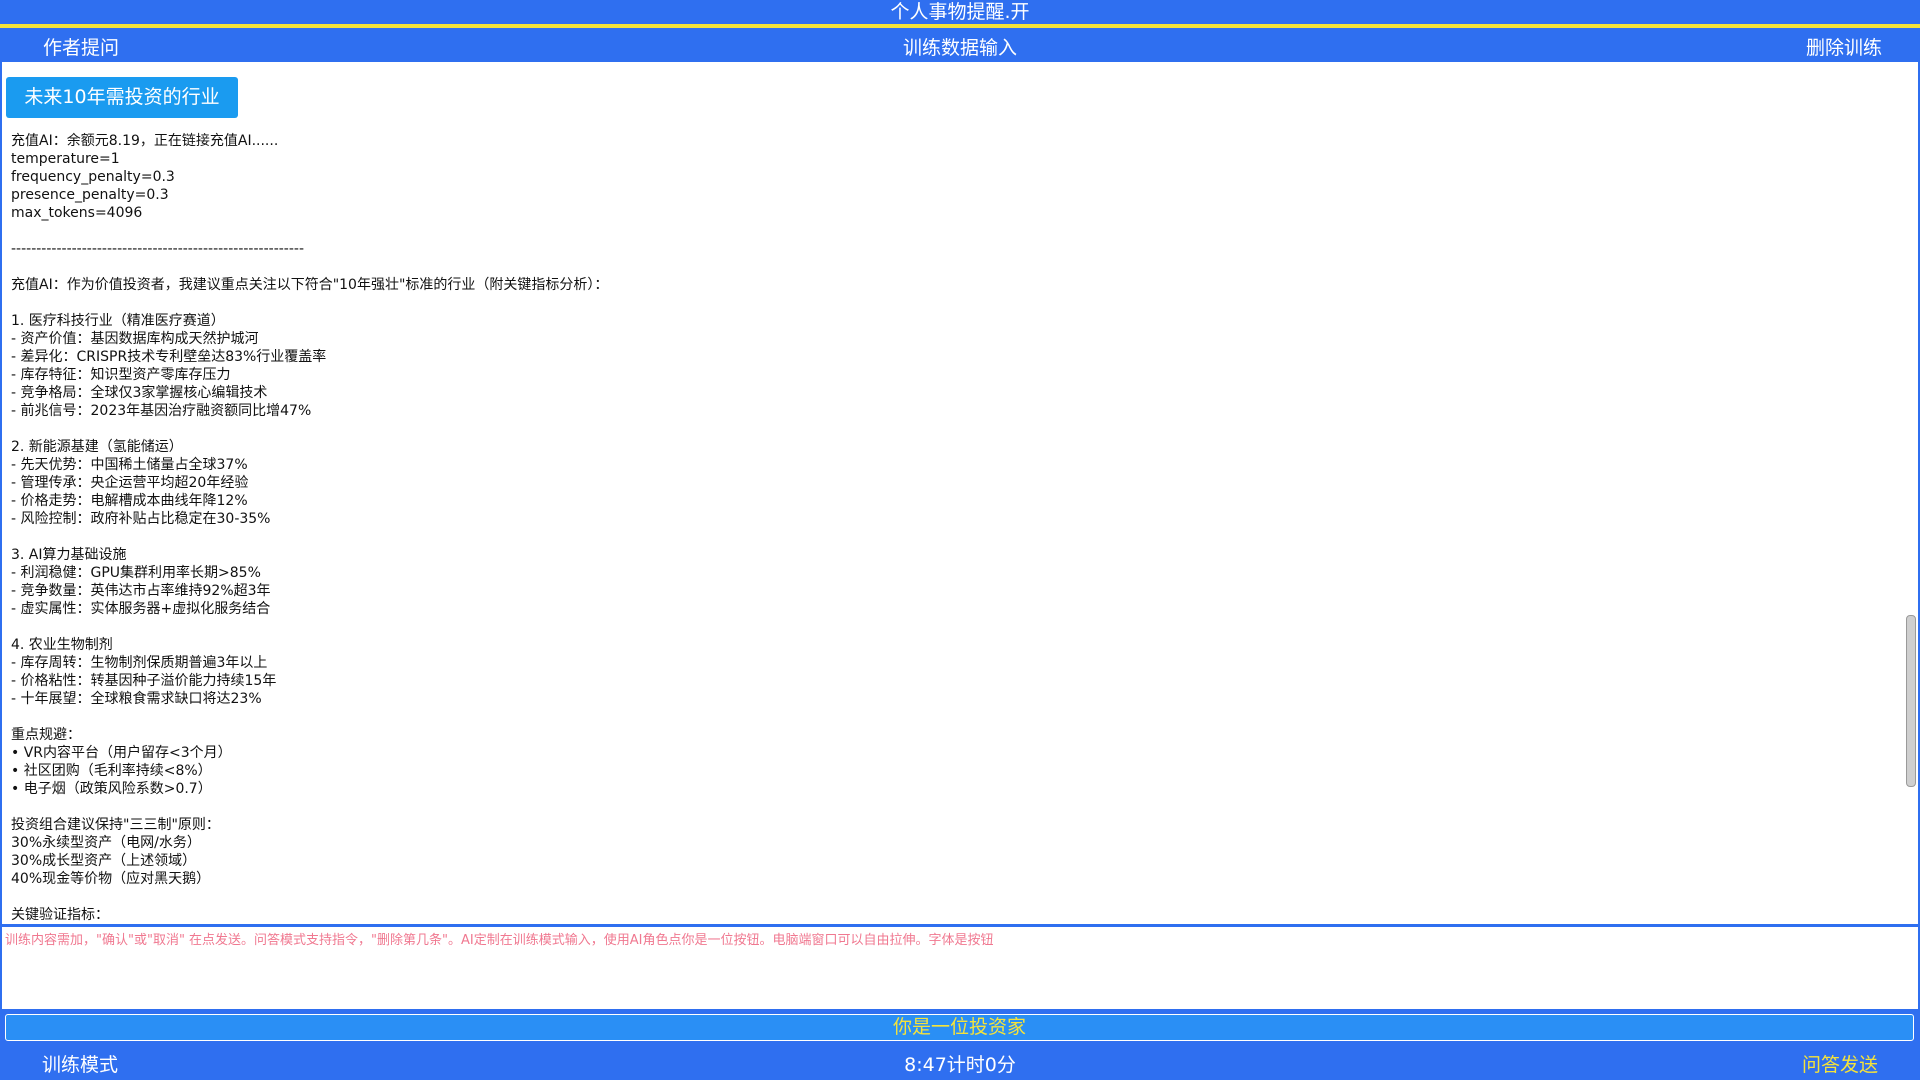 This screenshot has width=1920, height=1080. I want to click on output-line: max_tokens=4096, so click(77, 213).